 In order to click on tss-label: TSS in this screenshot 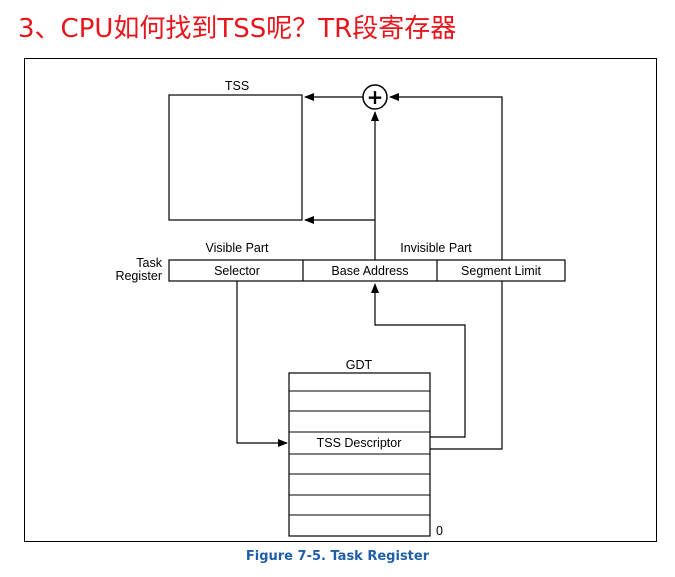, I will do `click(237, 86)`.